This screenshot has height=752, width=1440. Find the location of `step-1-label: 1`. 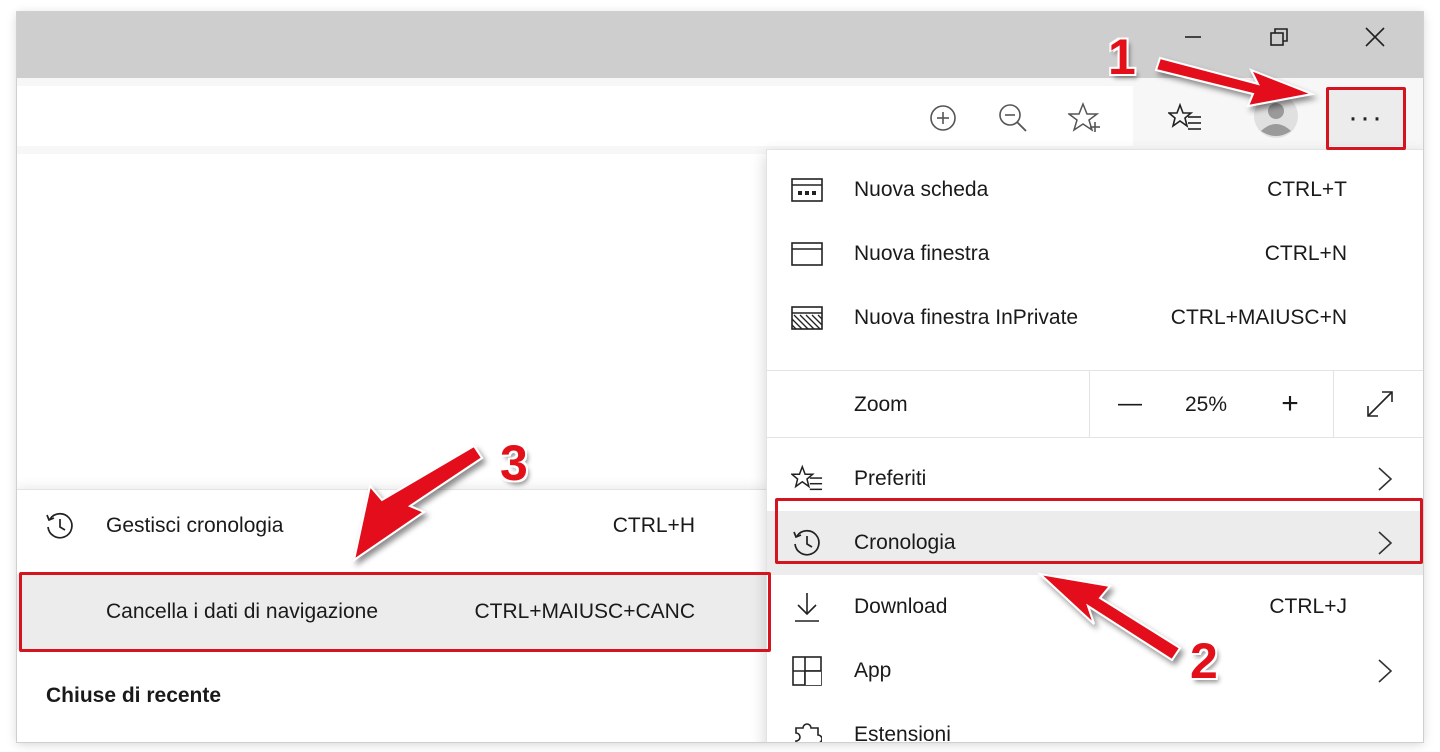

step-1-label: 1 is located at coordinates (1122, 57).